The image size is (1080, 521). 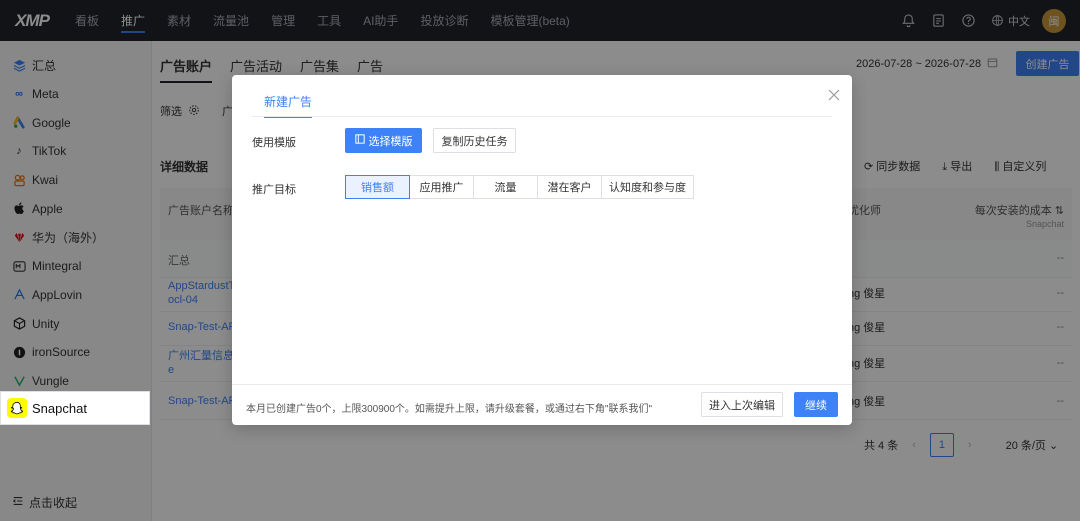 I want to click on modal-footer-divider, so click(x=542, y=384).